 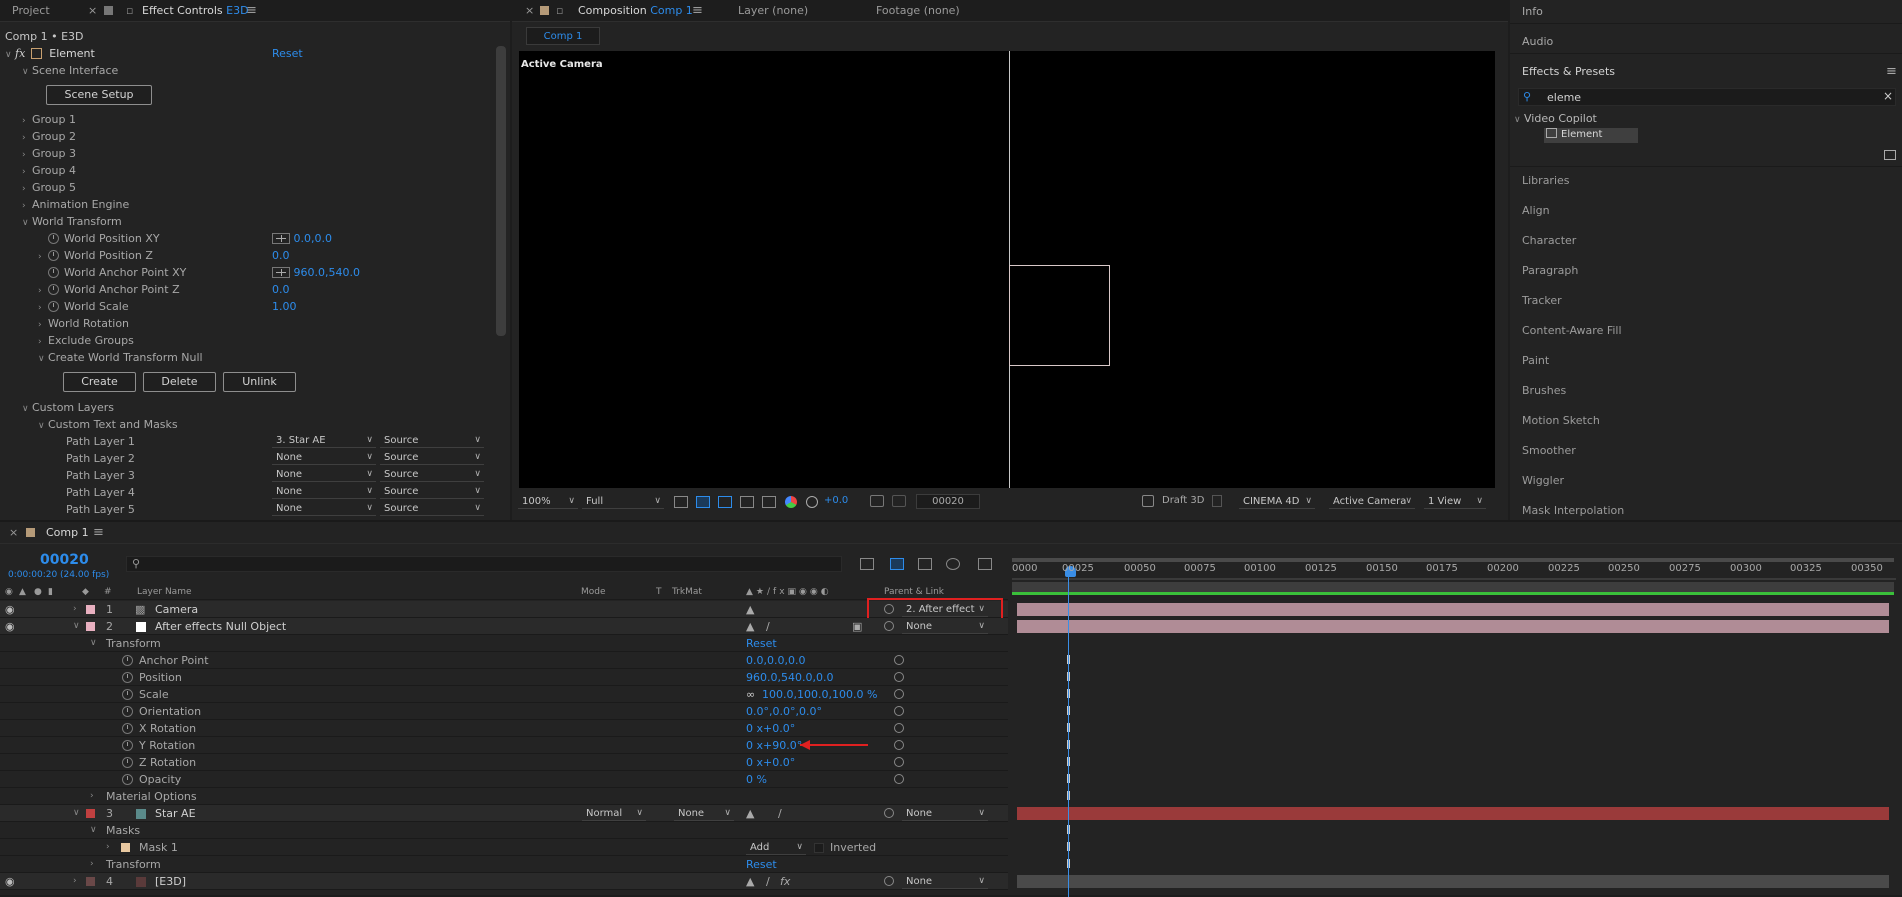 I want to click on prop-value: 0 %, so click(x=756, y=779).